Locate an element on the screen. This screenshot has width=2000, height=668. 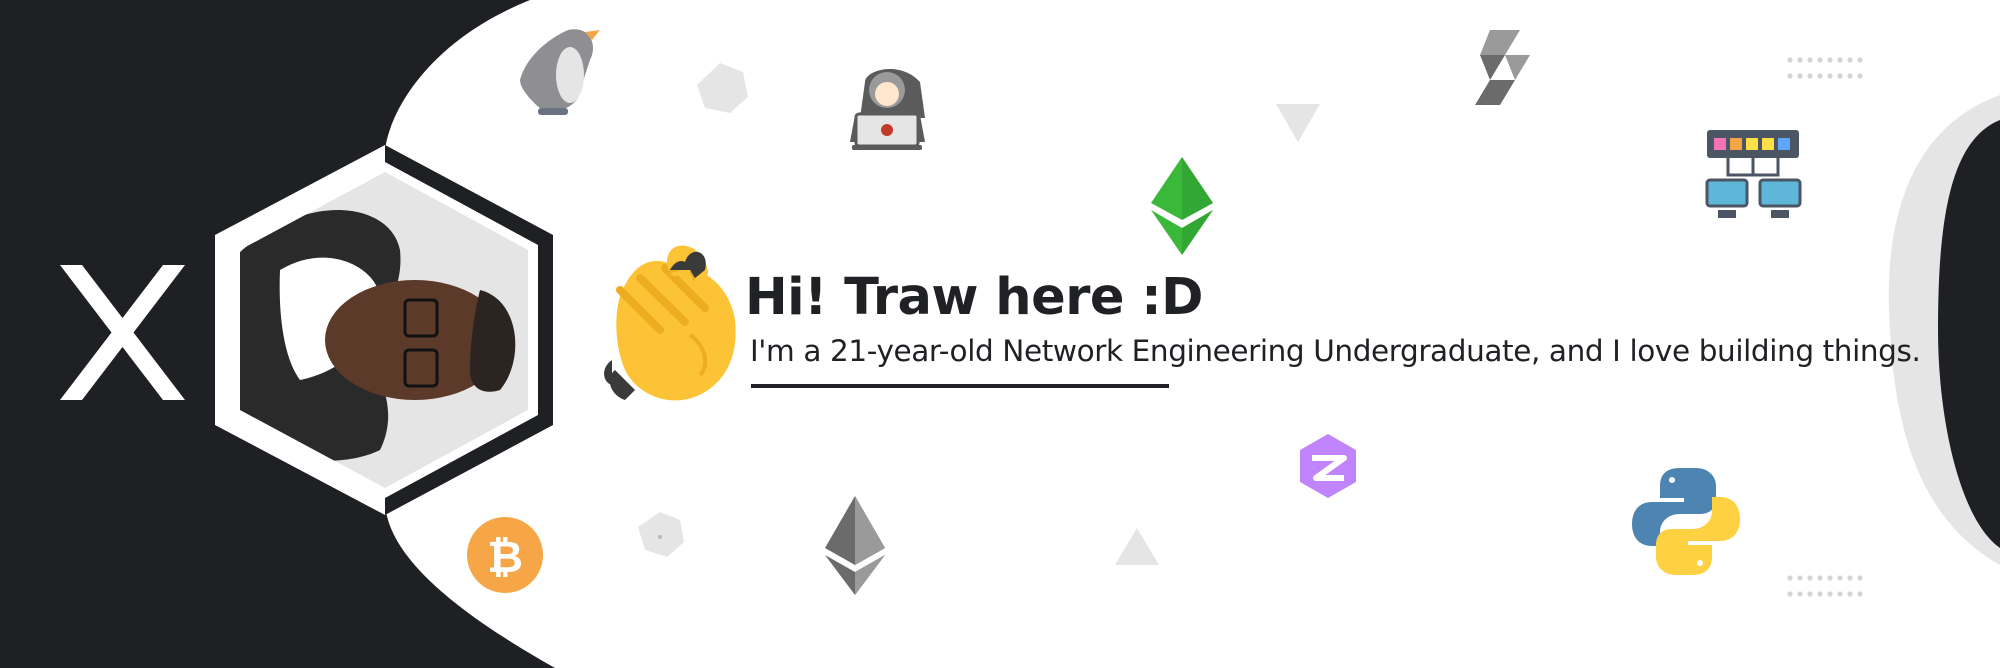
bitcoin-icon: ₿ is located at coordinates (505, 555).